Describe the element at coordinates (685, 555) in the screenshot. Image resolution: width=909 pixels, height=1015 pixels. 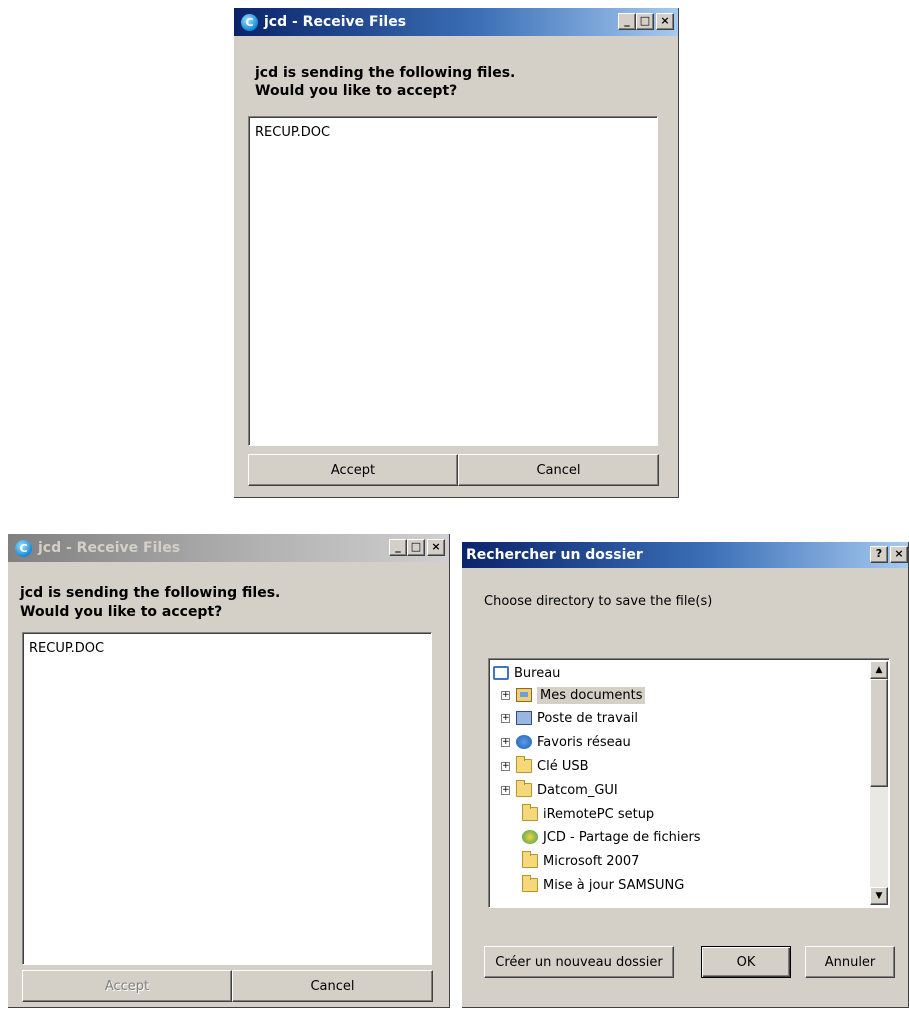
I see `title-bar: Rechercher un dossier ? ×` at that location.